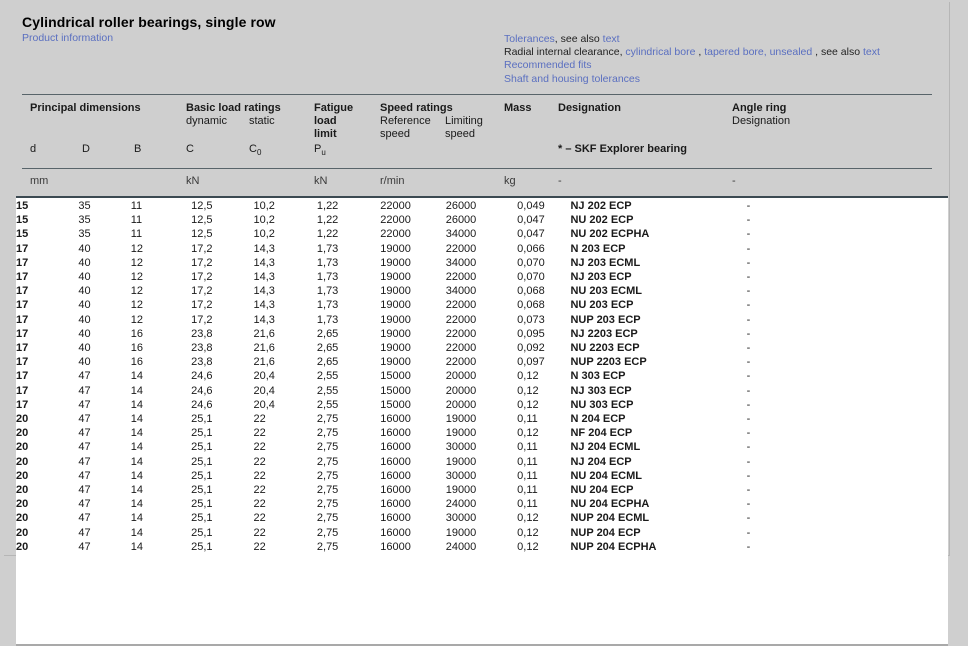  I want to click on cell-mass: 0,12, so click(528, 518).